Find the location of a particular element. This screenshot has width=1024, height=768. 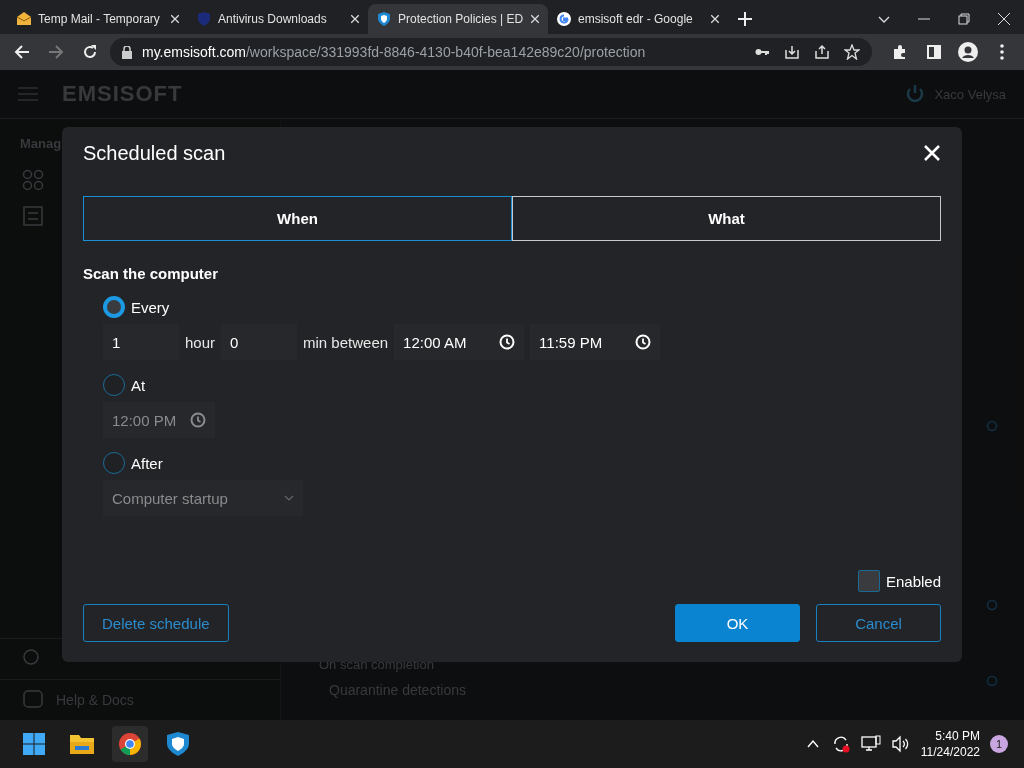

browser-tab: Protection Policies | ED is located at coordinates (458, 19).